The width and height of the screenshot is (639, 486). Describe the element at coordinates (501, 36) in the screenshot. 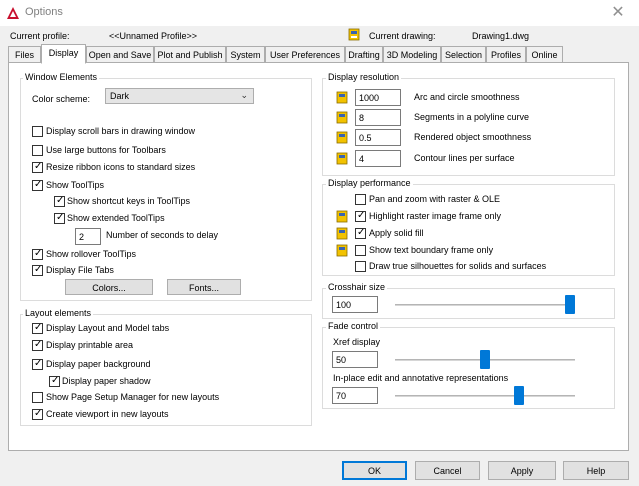

I see `current-drawing-value: Drawing1.dwg` at that location.